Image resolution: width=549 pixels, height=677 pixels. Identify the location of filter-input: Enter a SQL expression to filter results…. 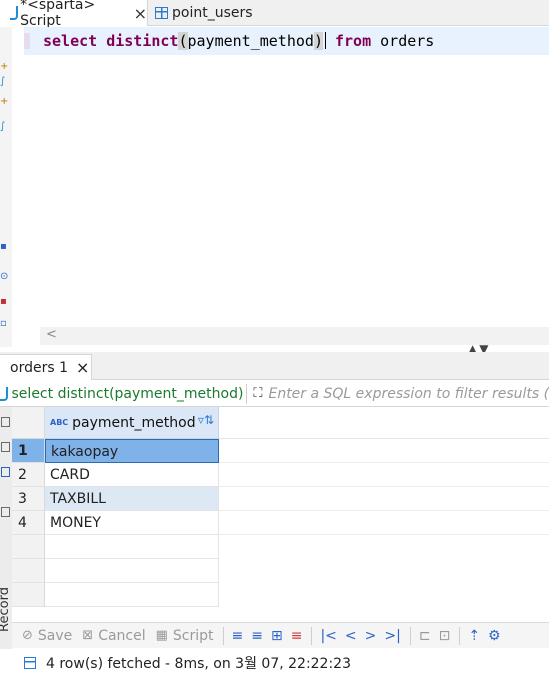
(408, 394).